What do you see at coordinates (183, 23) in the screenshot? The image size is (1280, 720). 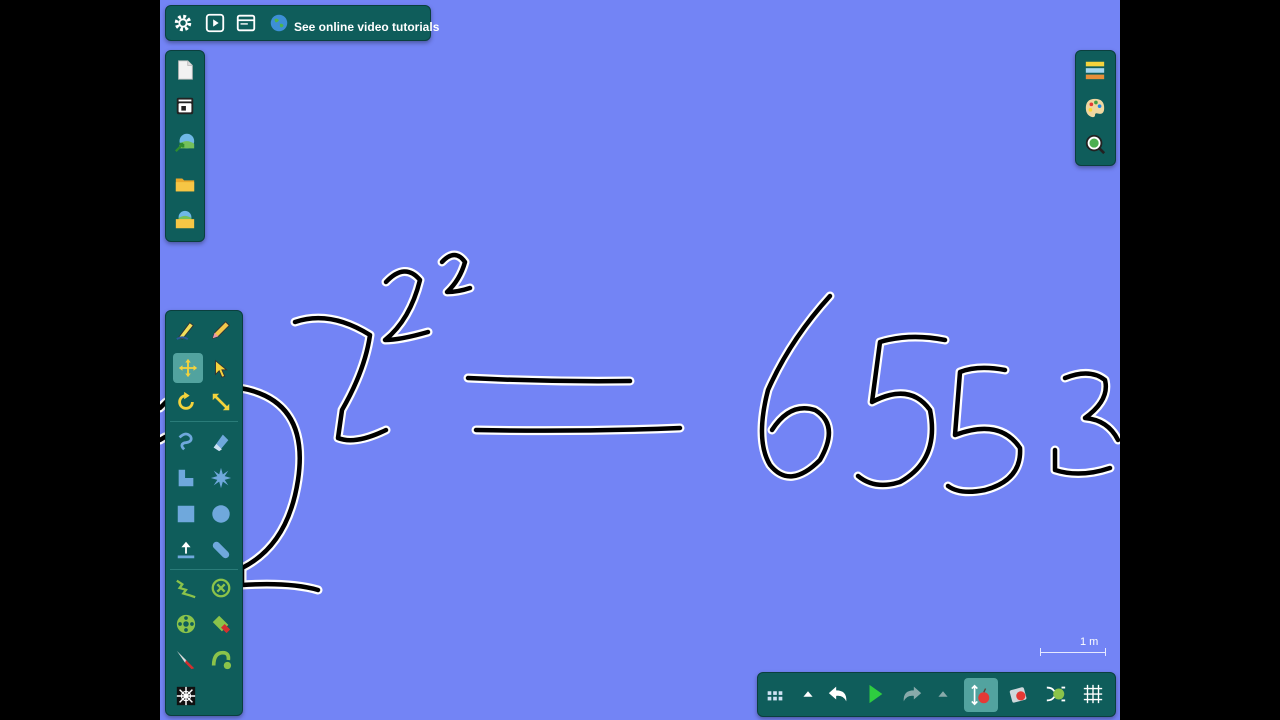 I see `settings-icon` at bounding box center [183, 23].